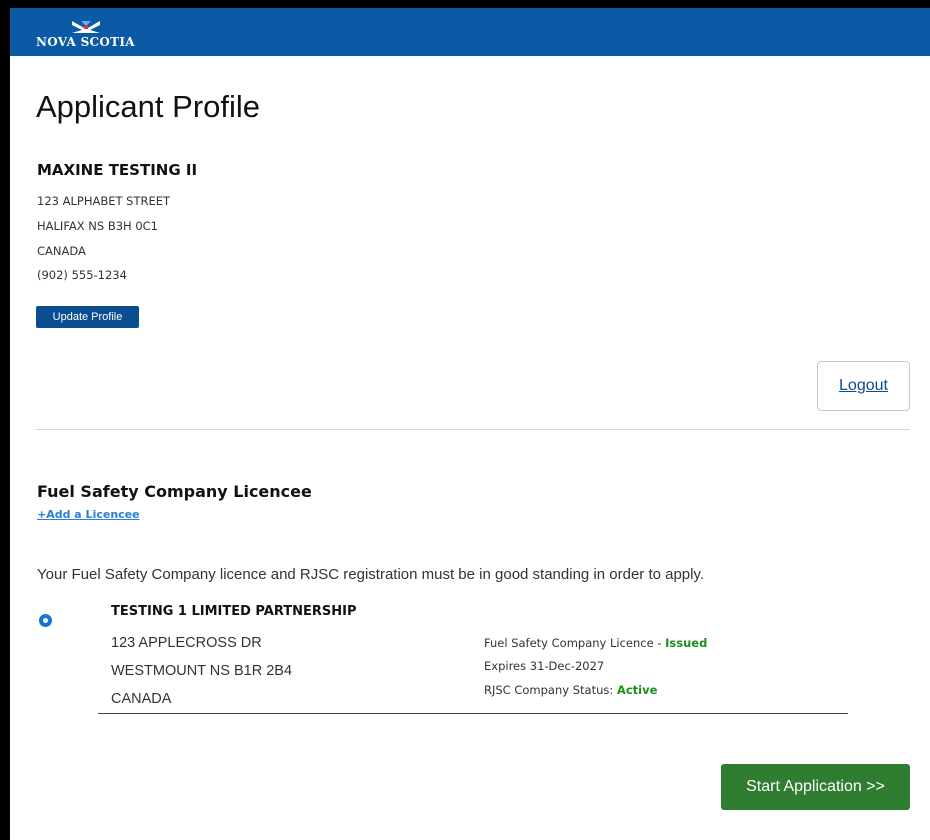  What do you see at coordinates (575, 643) in the screenshot?
I see `licence-label: Fuel Safety Company Licence -` at bounding box center [575, 643].